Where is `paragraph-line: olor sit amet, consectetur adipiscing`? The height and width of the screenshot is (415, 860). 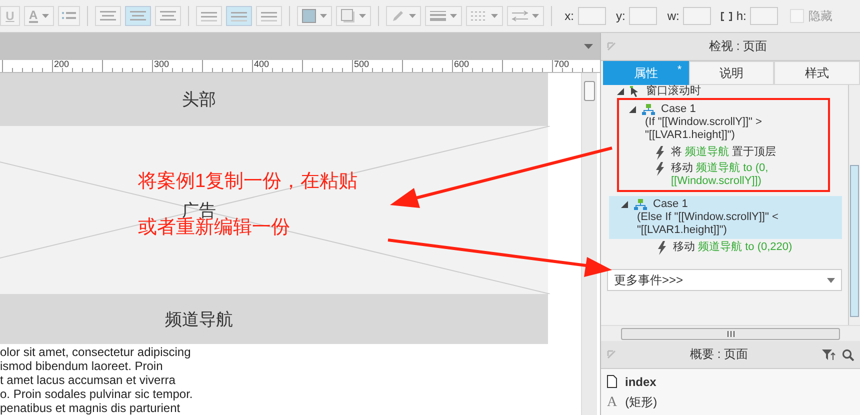
paragraph-line: olor sit amet, consectetur adipiscing is located at coordinates (96, 352).